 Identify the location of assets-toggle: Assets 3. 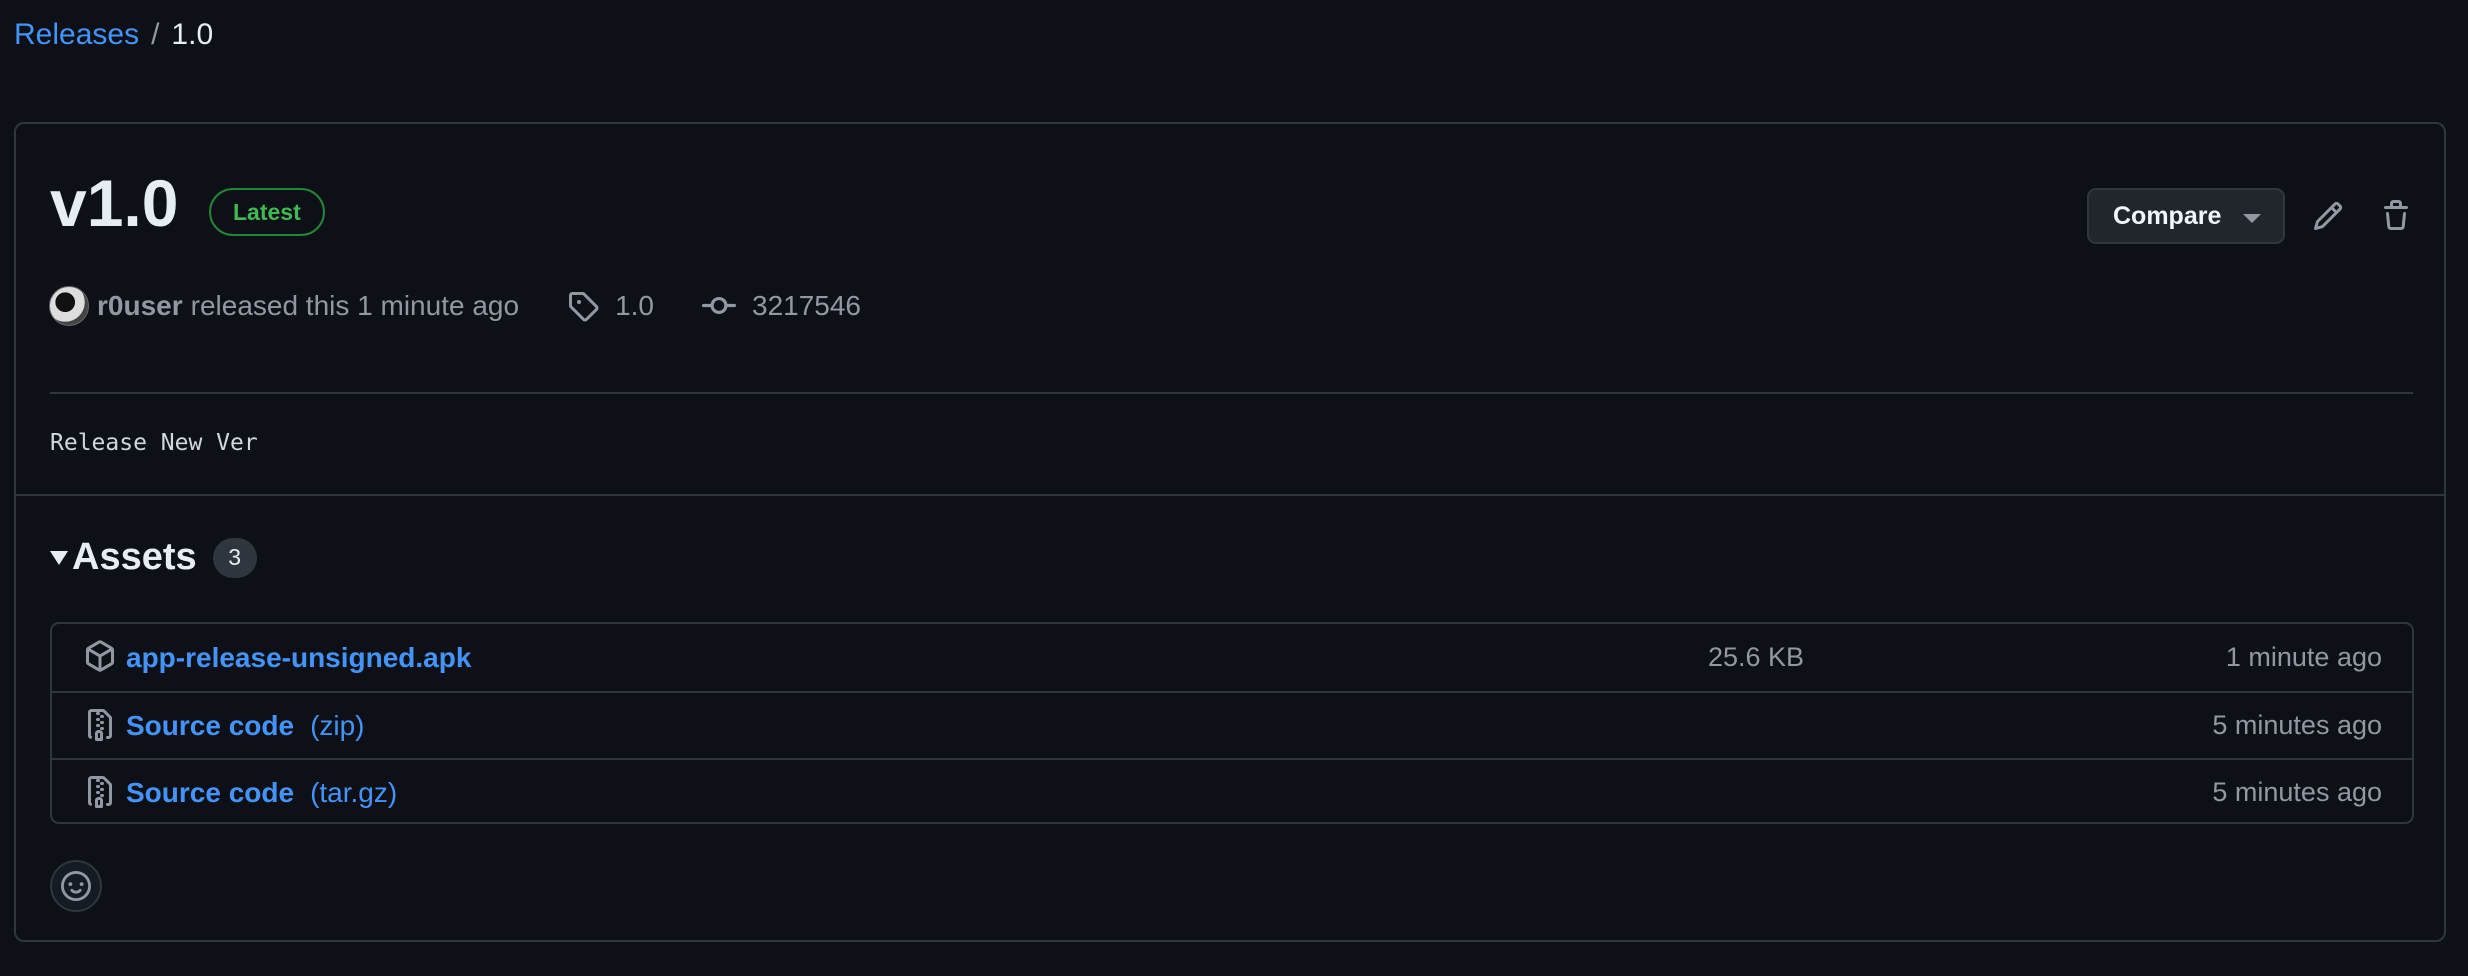
(153, 557).